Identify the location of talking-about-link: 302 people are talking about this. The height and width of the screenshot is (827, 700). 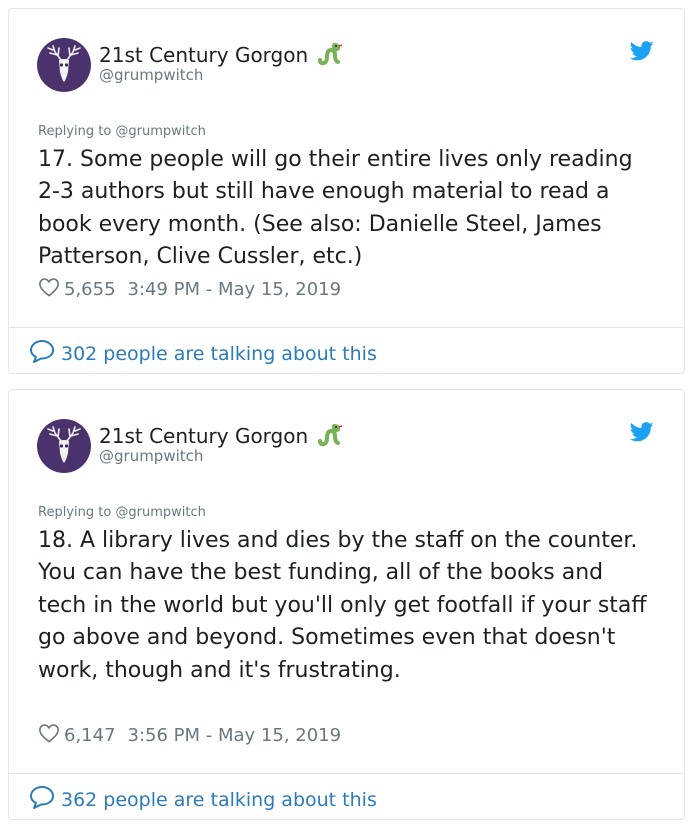
(203, 353).